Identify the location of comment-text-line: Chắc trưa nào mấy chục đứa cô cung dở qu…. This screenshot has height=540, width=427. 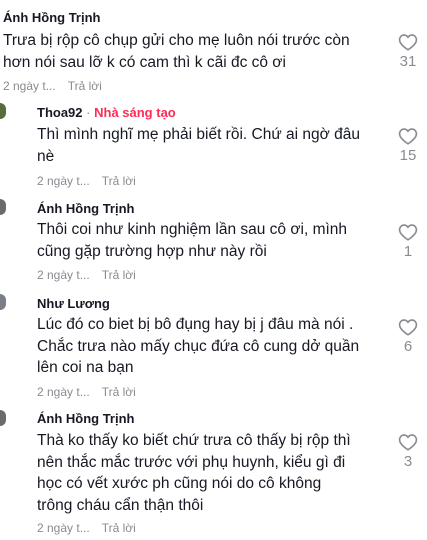
(198, 346).